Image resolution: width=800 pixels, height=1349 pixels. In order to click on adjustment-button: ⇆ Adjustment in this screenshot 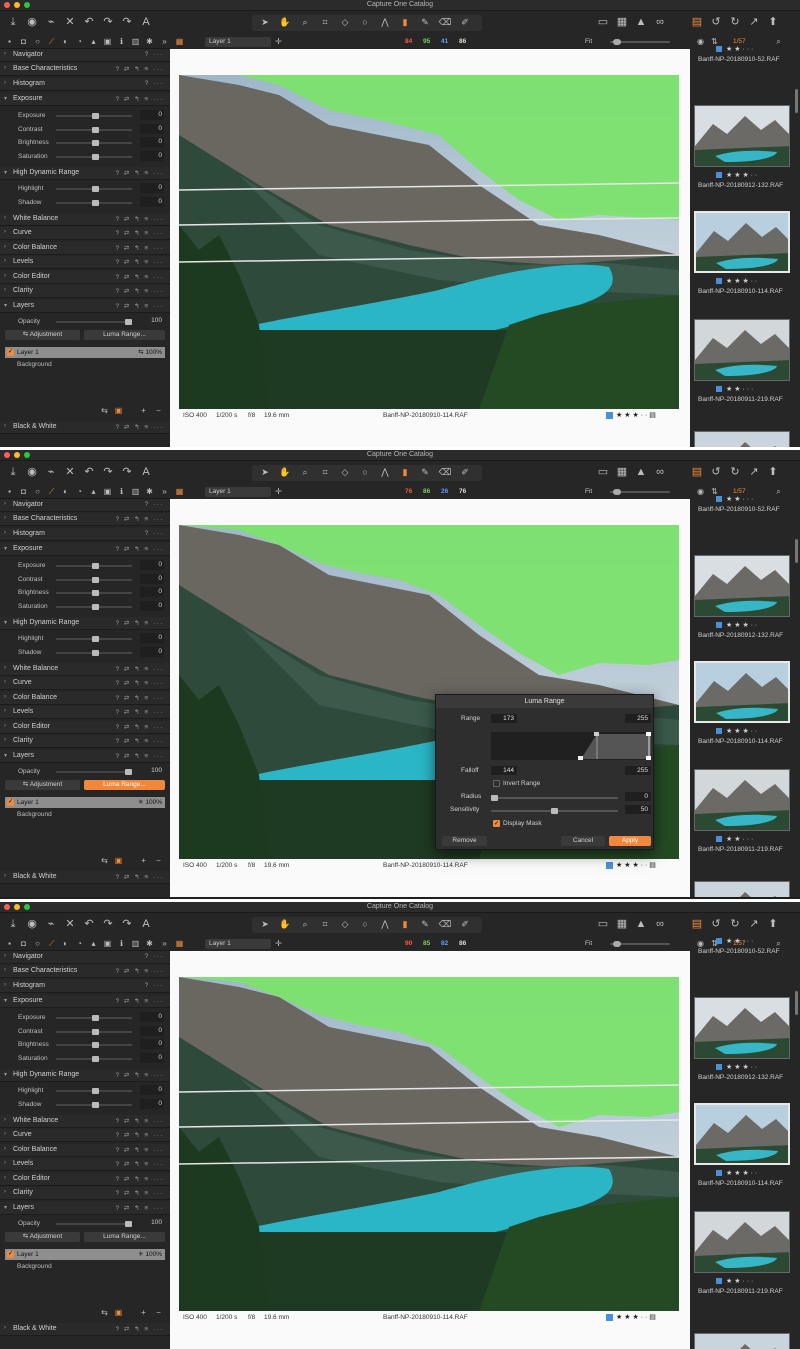, I will do `click(42, 335)`.